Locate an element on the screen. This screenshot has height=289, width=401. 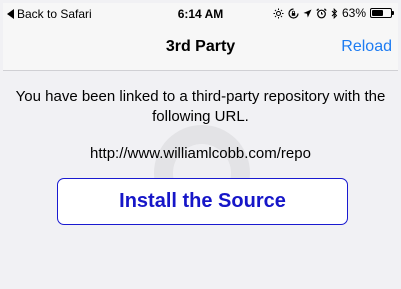
lock-rotation-icon is located at coordinates (293, 13).